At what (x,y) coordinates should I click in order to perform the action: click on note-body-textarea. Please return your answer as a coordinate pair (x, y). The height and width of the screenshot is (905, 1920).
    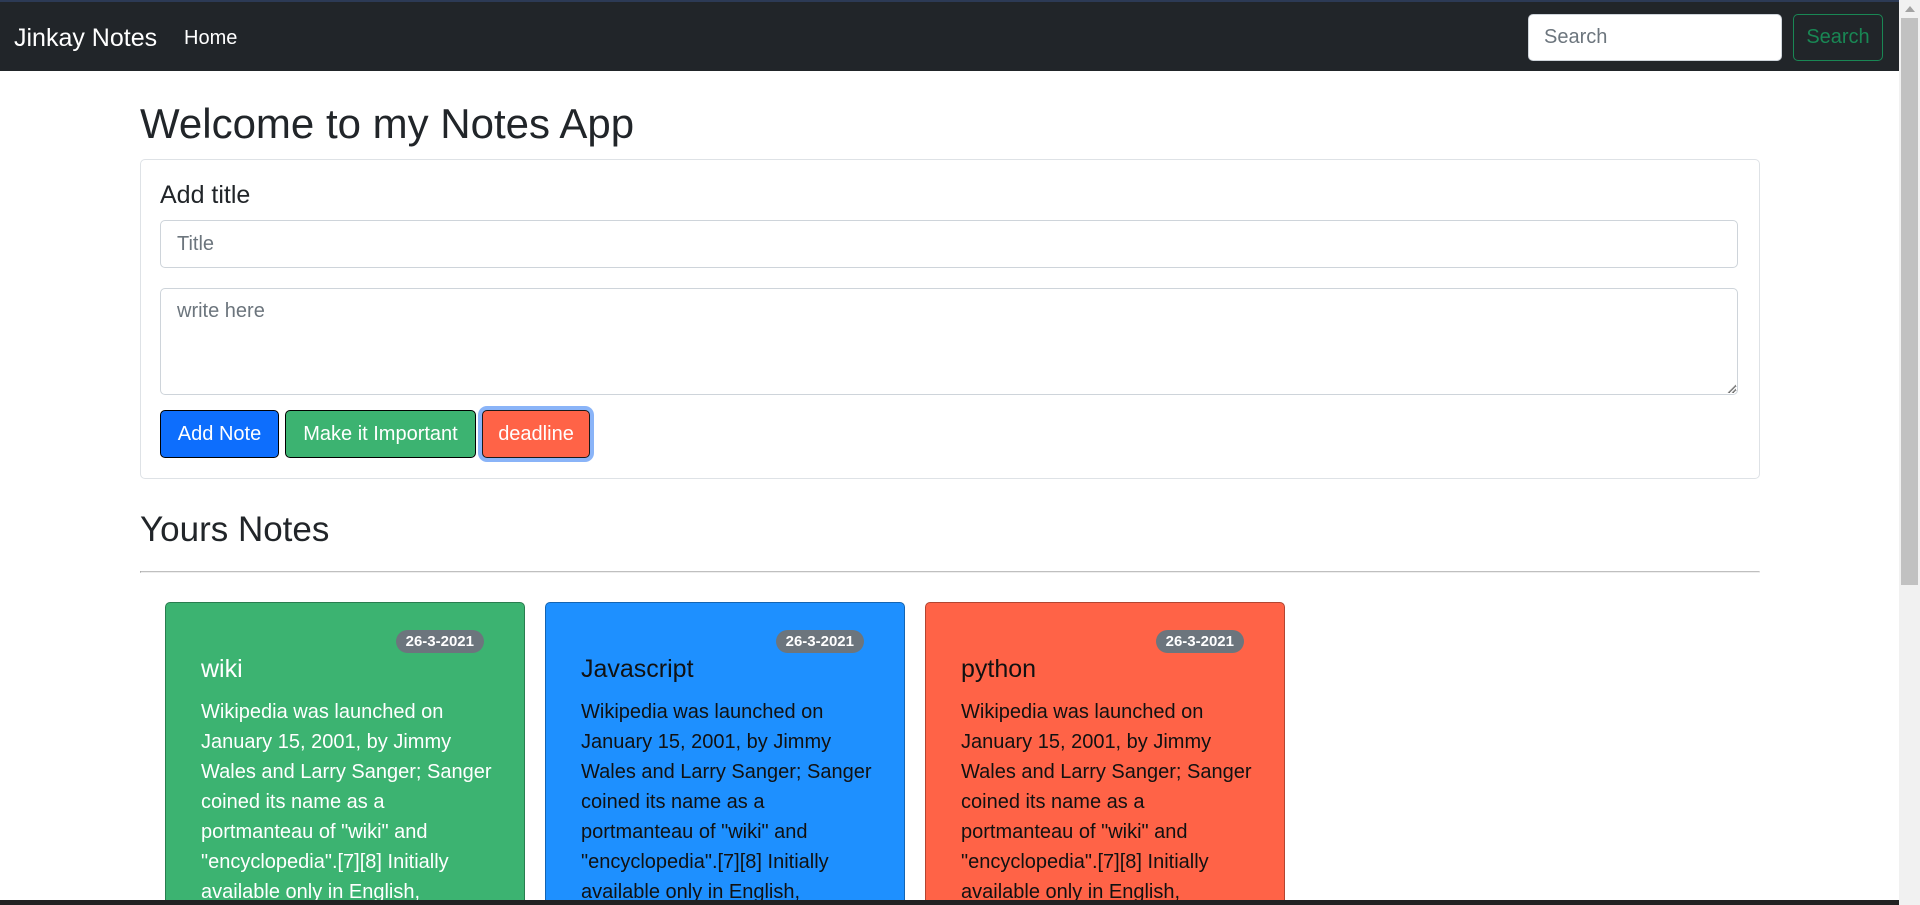
    Looking at the image, I should click on (949, 341).